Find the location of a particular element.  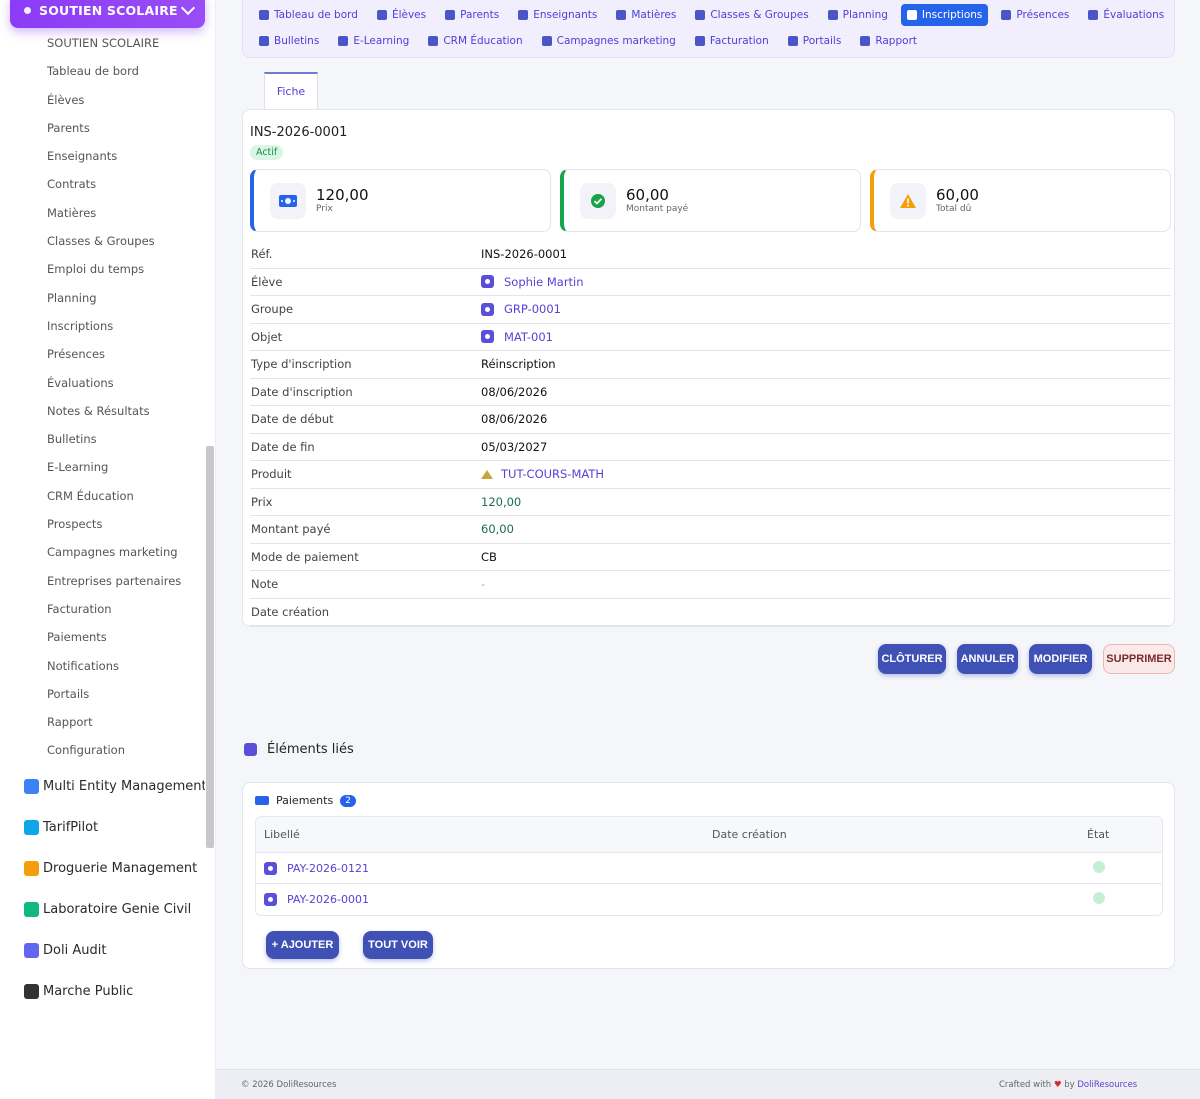

payments-title: Paiements is located at coordinates (305, 800).